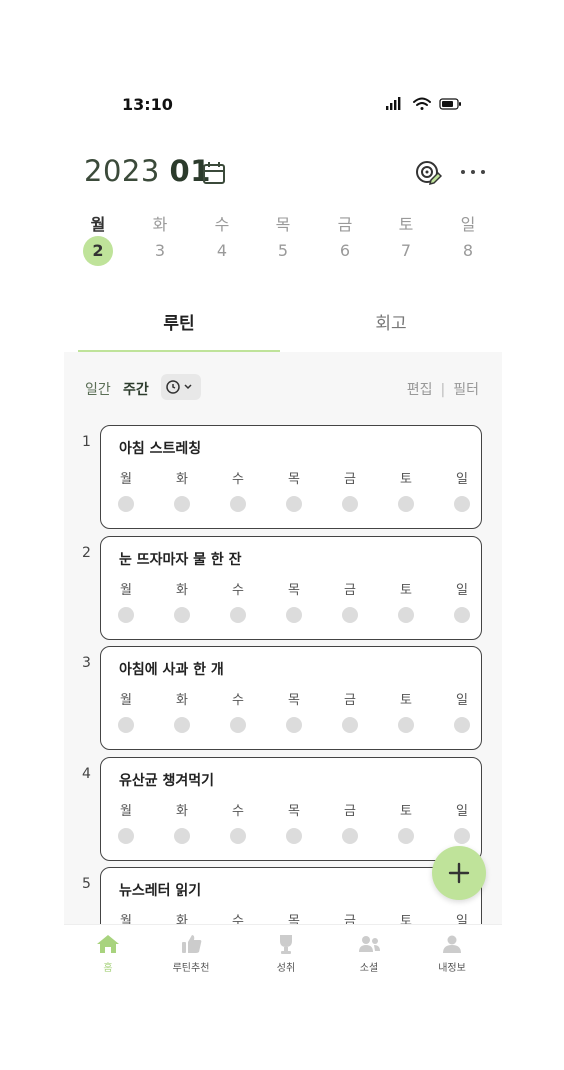  I want to click on status-time: 13:10, so click(147, 104).